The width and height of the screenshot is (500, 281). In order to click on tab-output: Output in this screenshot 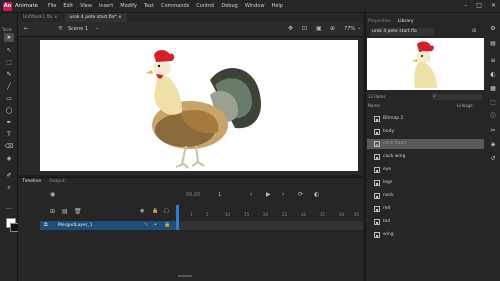, I will do `click(57, 181)`.